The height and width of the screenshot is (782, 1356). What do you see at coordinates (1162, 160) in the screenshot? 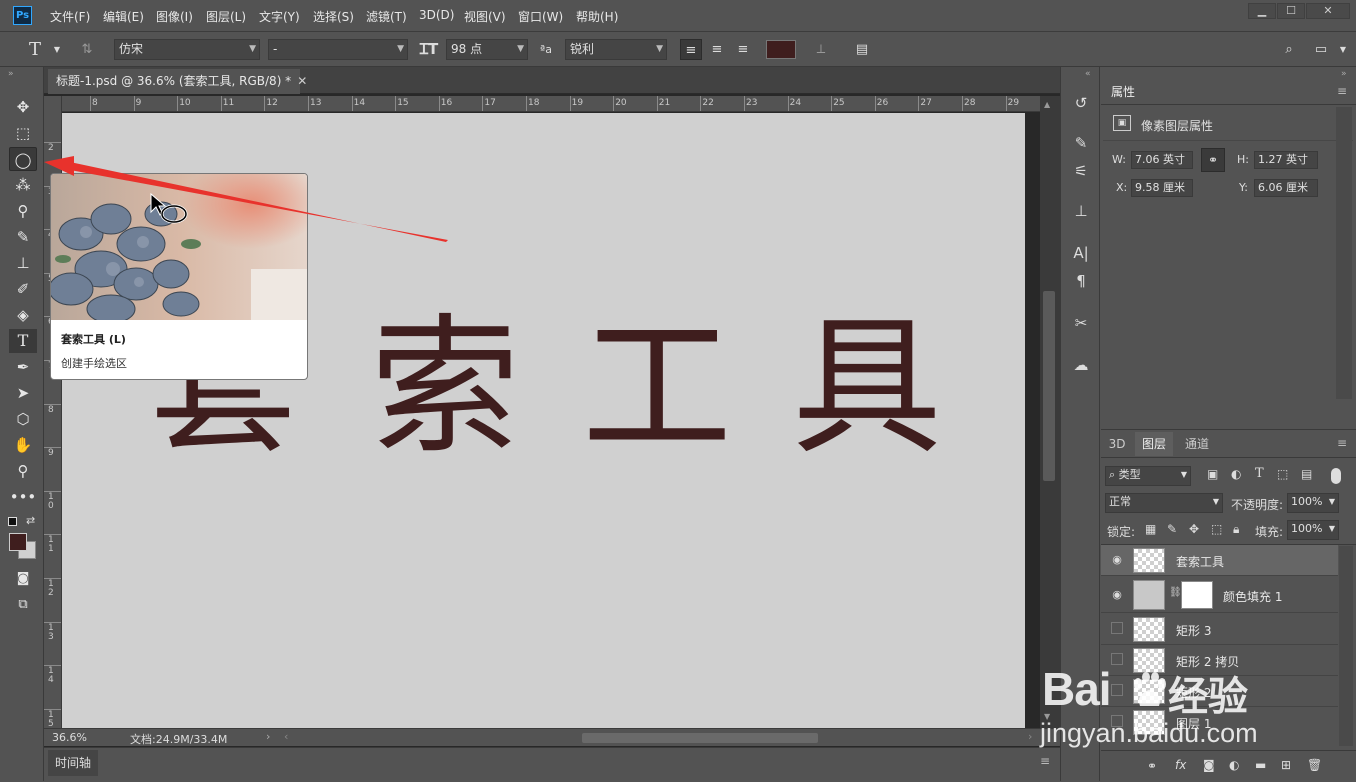
I see `width-field: 7.06 英寸` at bounding box center [1162, 160].